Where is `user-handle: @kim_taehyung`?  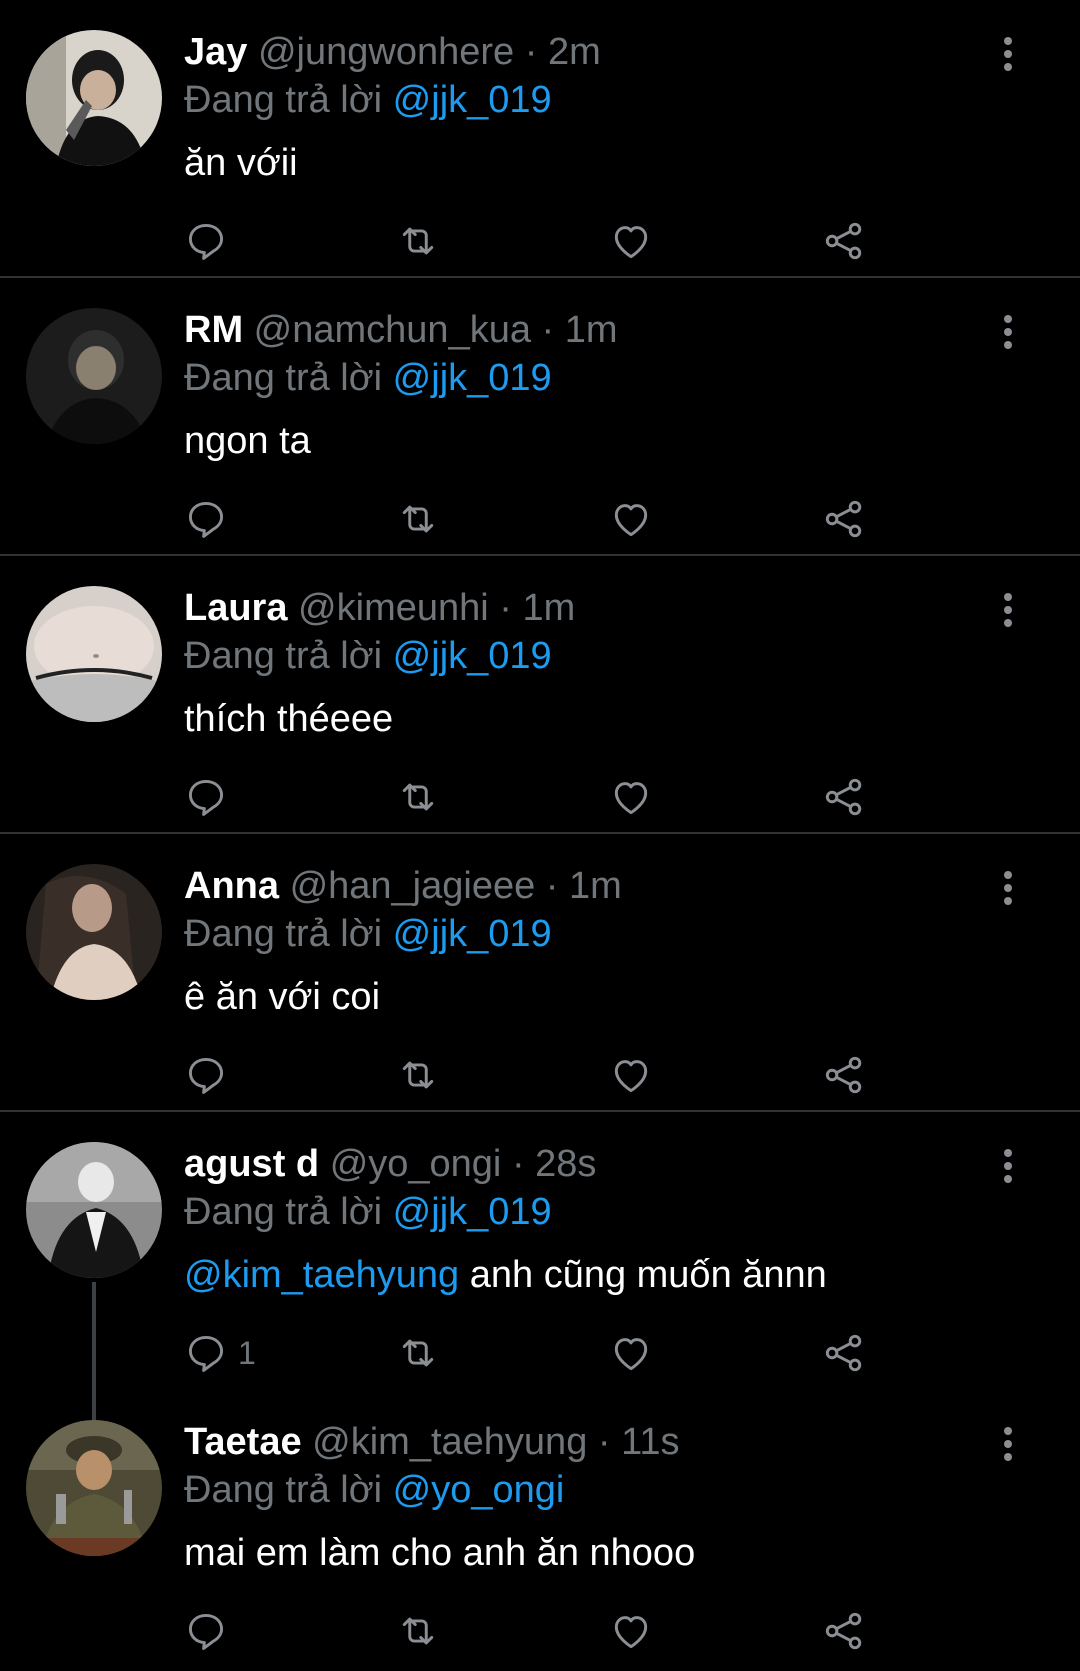 user-handle: @kim_taehyung is located at coordinates (449, 1442).